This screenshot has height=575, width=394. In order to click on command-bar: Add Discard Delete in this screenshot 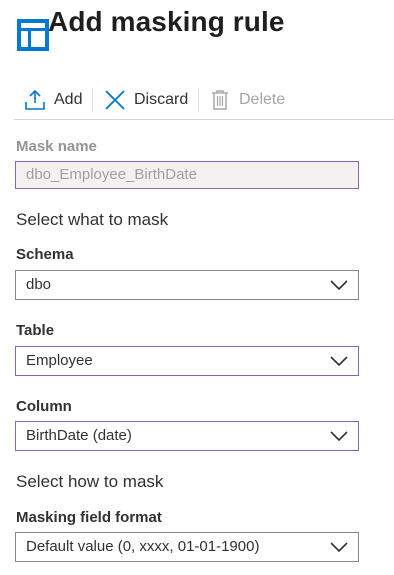, I will do `click(204, 100)`.